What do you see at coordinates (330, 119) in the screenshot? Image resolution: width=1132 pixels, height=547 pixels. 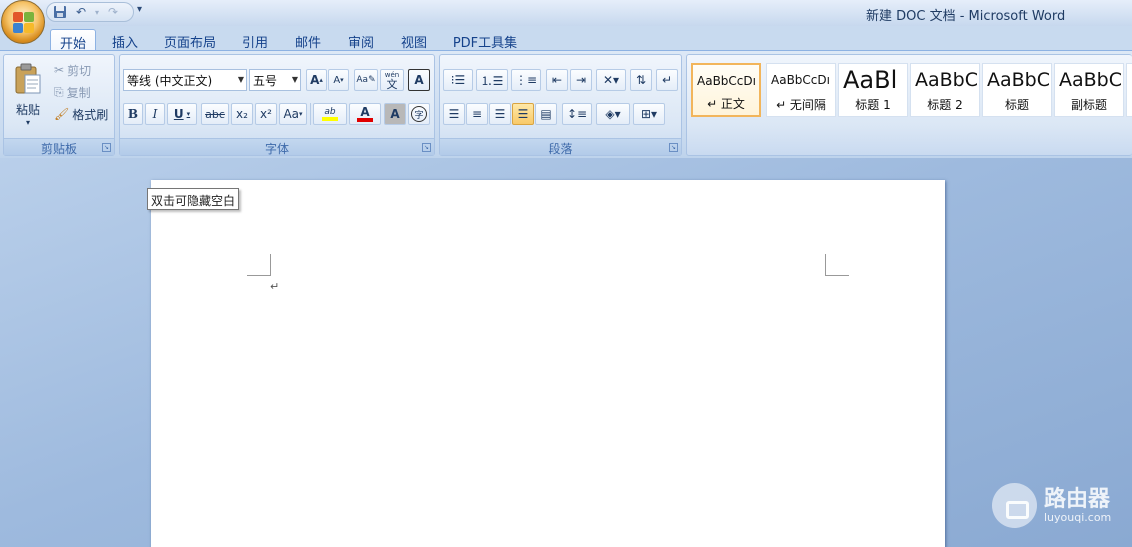 I see `highlight-color-swatch` at bounding box center [330, 119].